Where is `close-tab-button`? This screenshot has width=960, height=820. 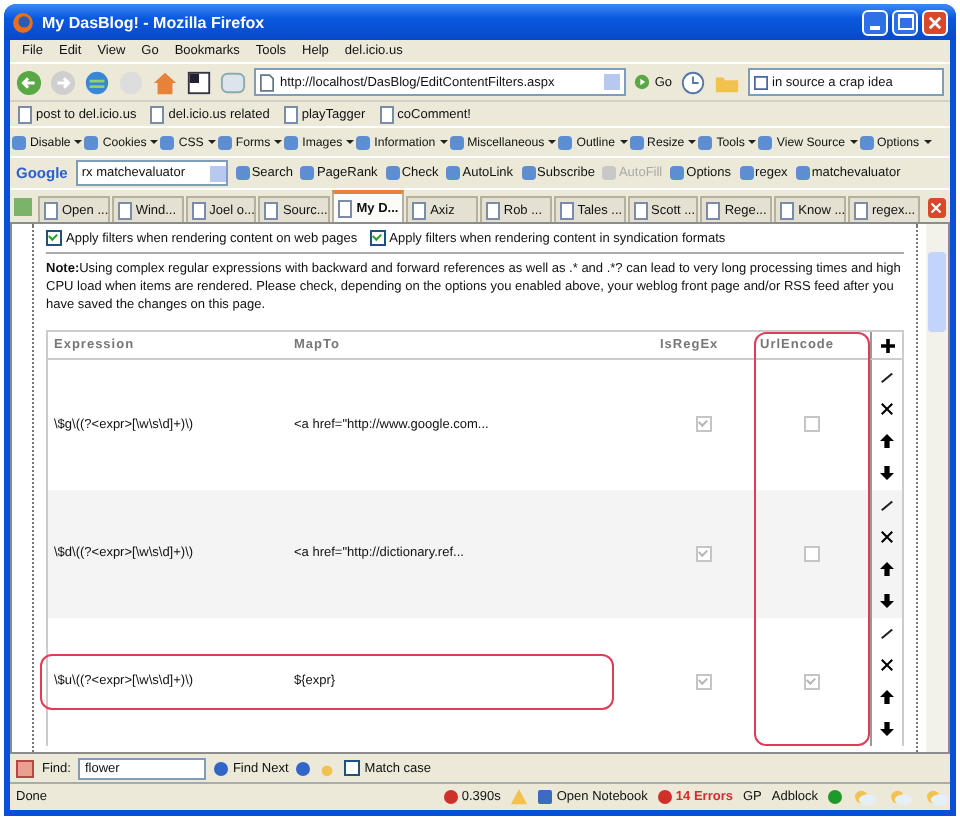 close-tab-button is located at coordinates (937, 208).